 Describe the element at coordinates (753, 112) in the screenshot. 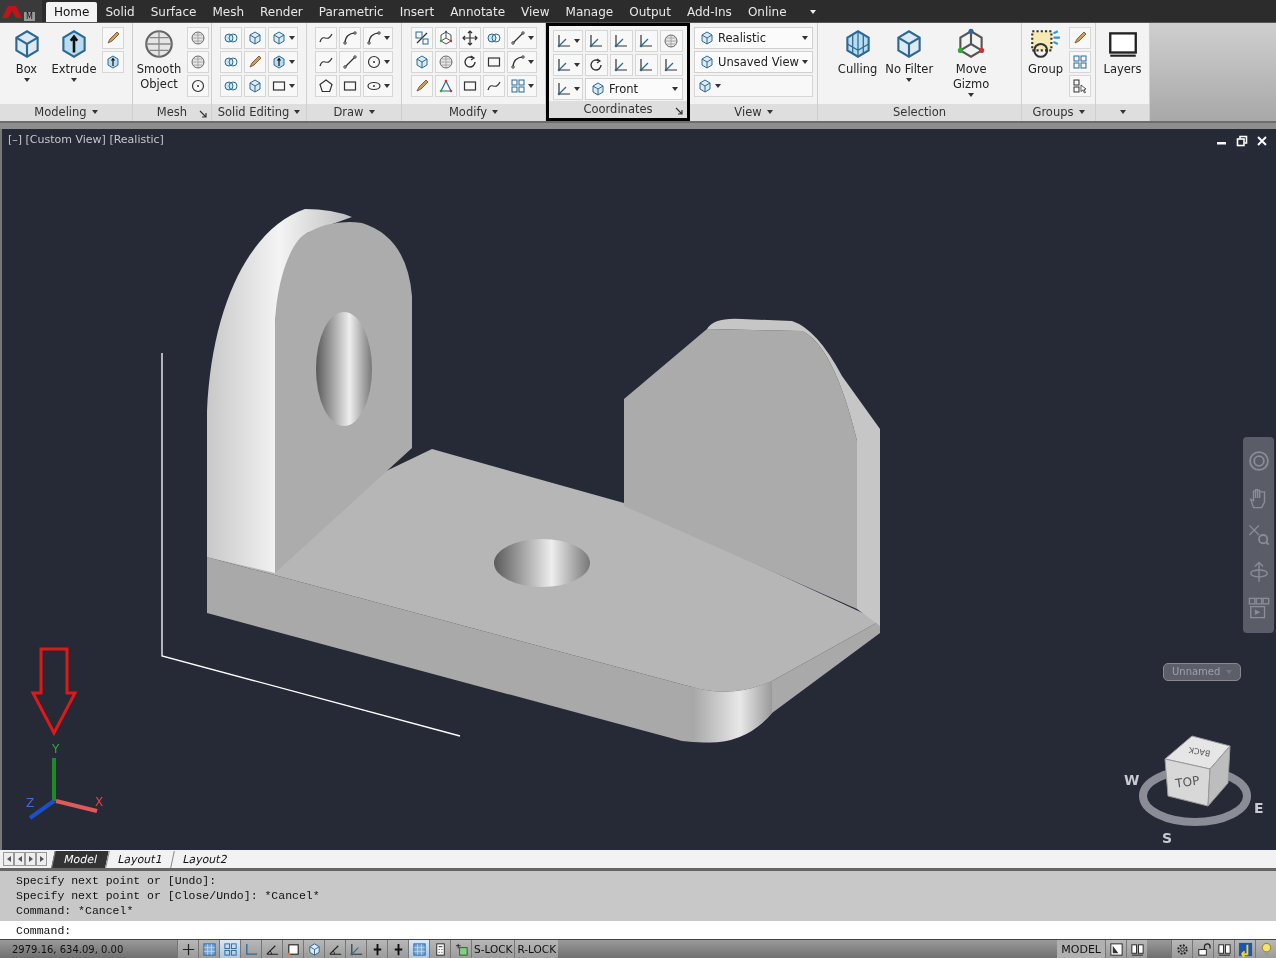

I see `panel-title-bar: View` at that location.